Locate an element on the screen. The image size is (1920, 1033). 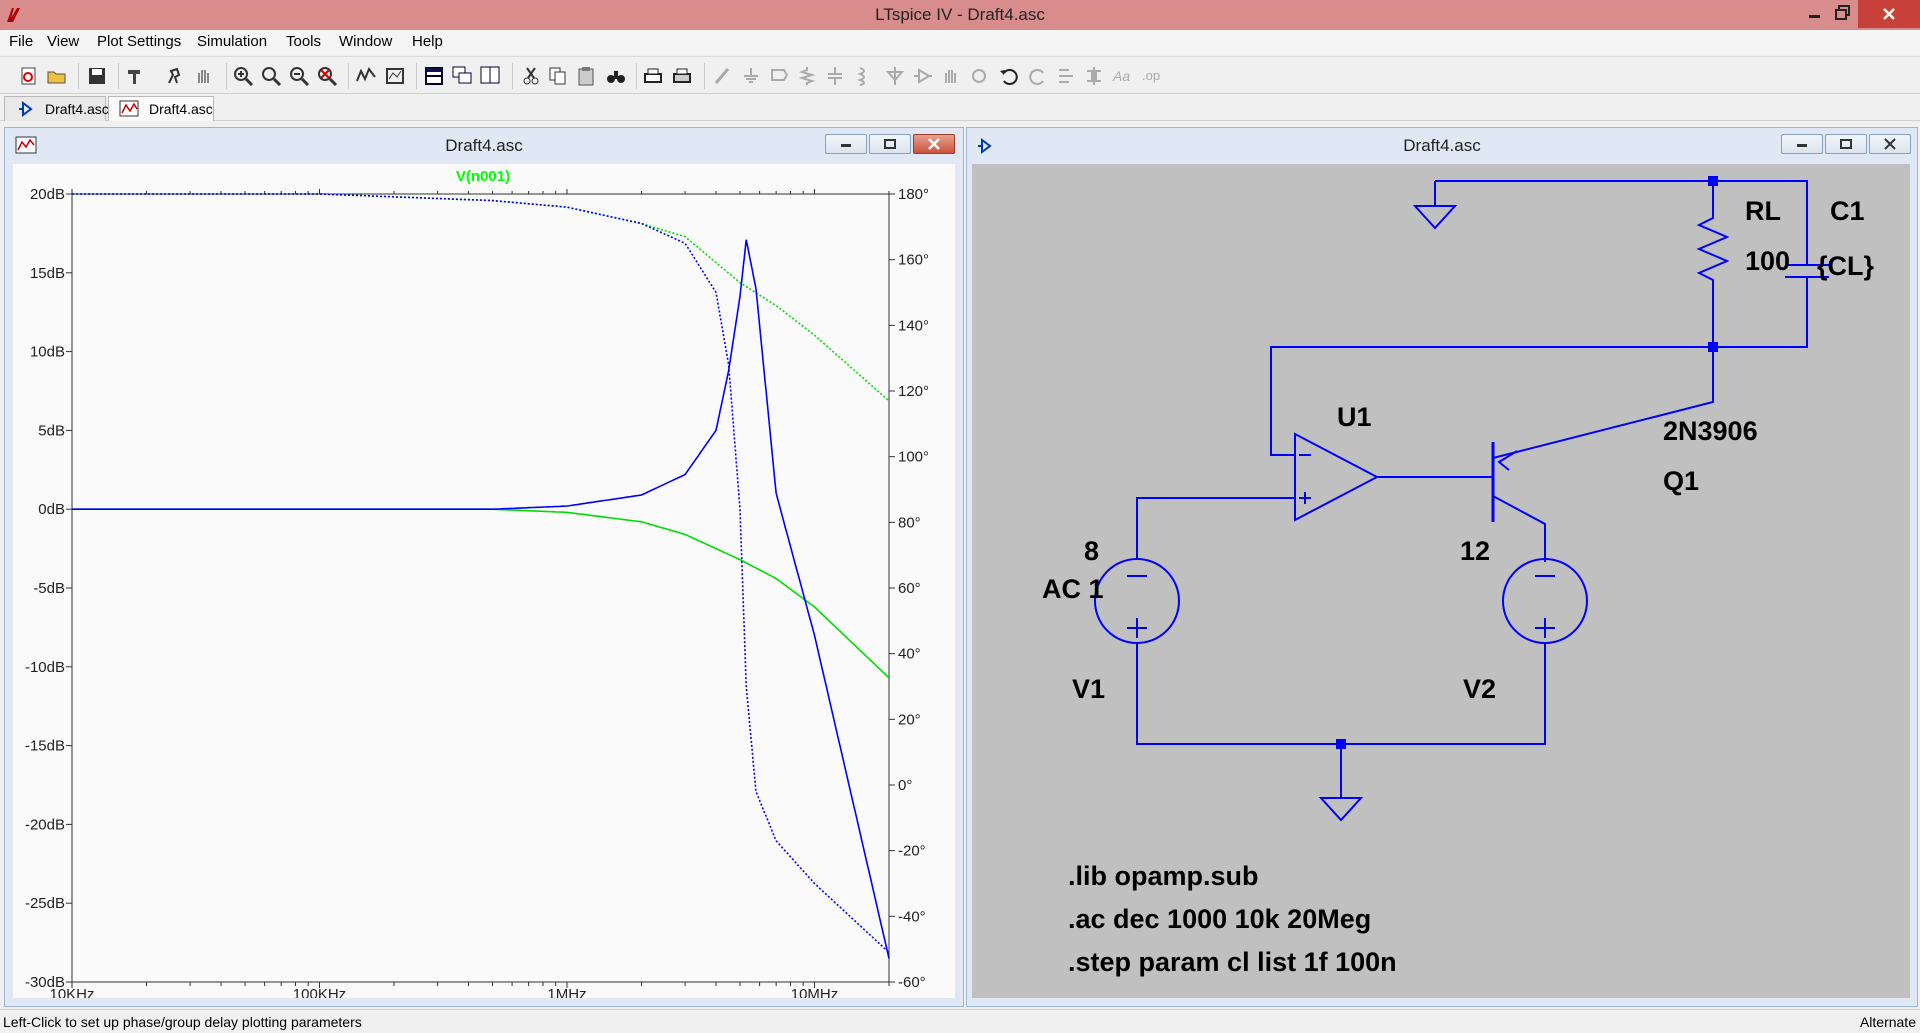
text-icon: Aa is located at coordinates (1123, 76).